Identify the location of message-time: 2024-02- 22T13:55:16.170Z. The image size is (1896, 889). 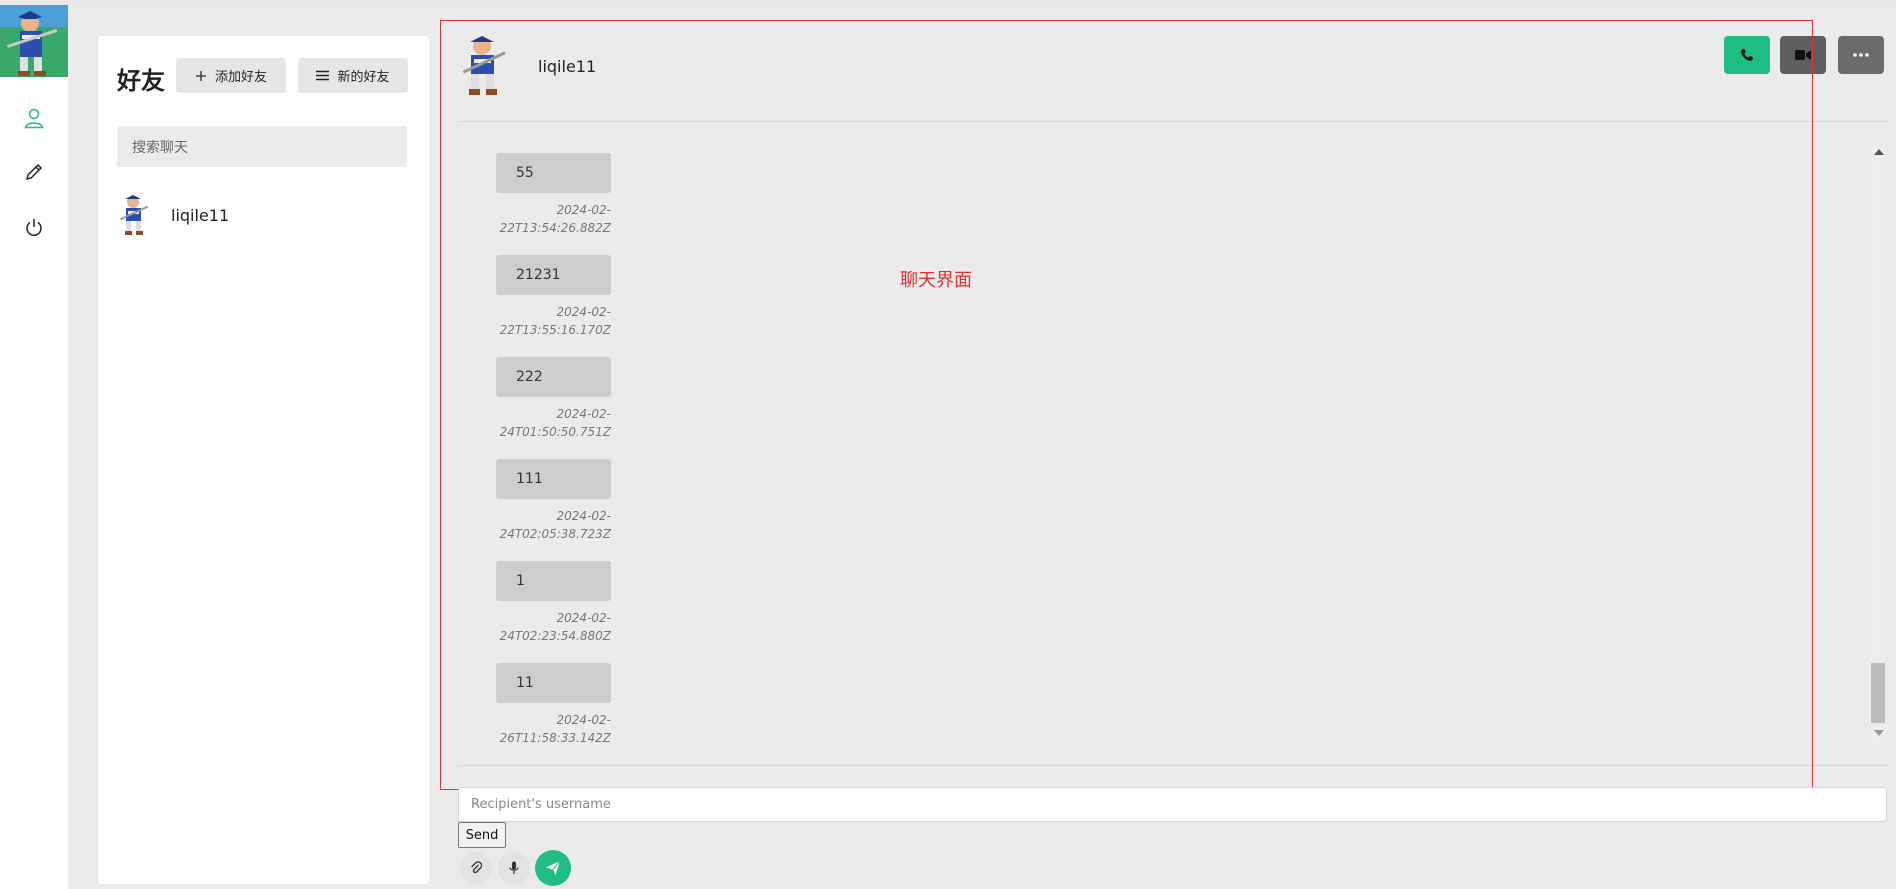
(555, 321).